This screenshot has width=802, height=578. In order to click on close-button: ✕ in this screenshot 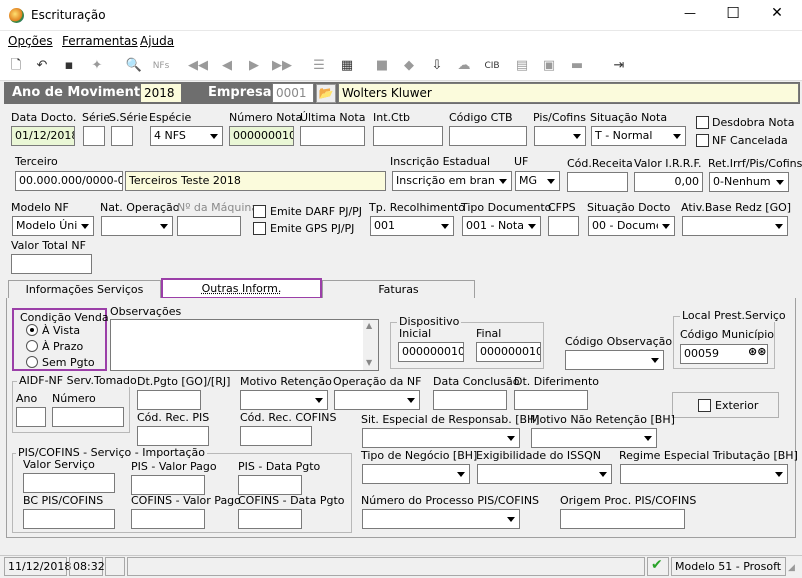, I will do `click(777, 13)`.